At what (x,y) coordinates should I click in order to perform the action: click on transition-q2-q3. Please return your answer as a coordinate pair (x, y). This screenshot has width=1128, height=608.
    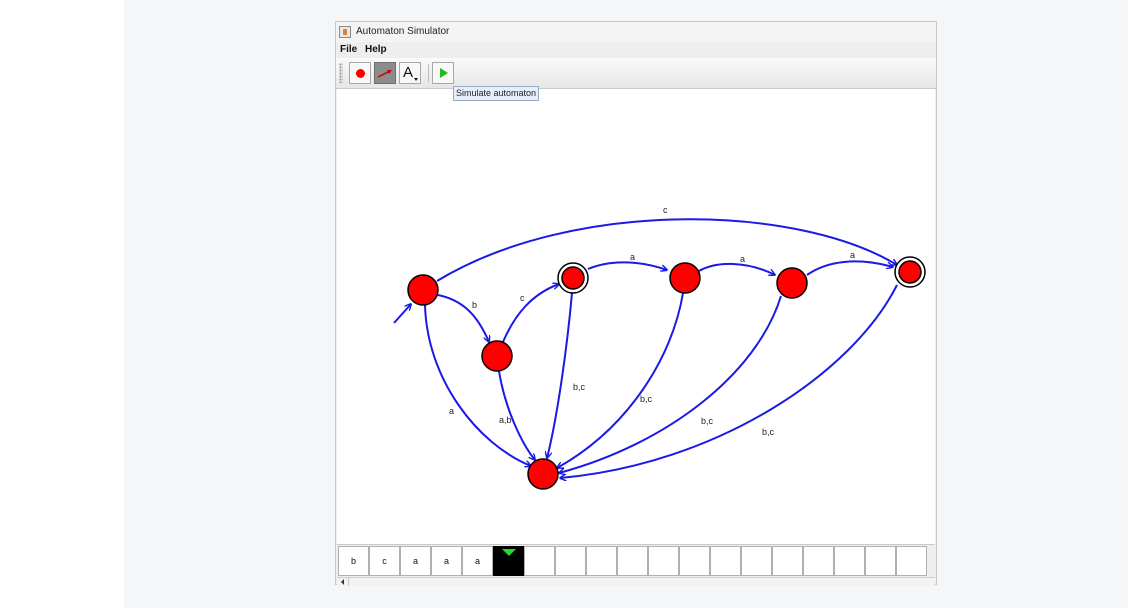
    Looking at the image, I should click on (627, 265).